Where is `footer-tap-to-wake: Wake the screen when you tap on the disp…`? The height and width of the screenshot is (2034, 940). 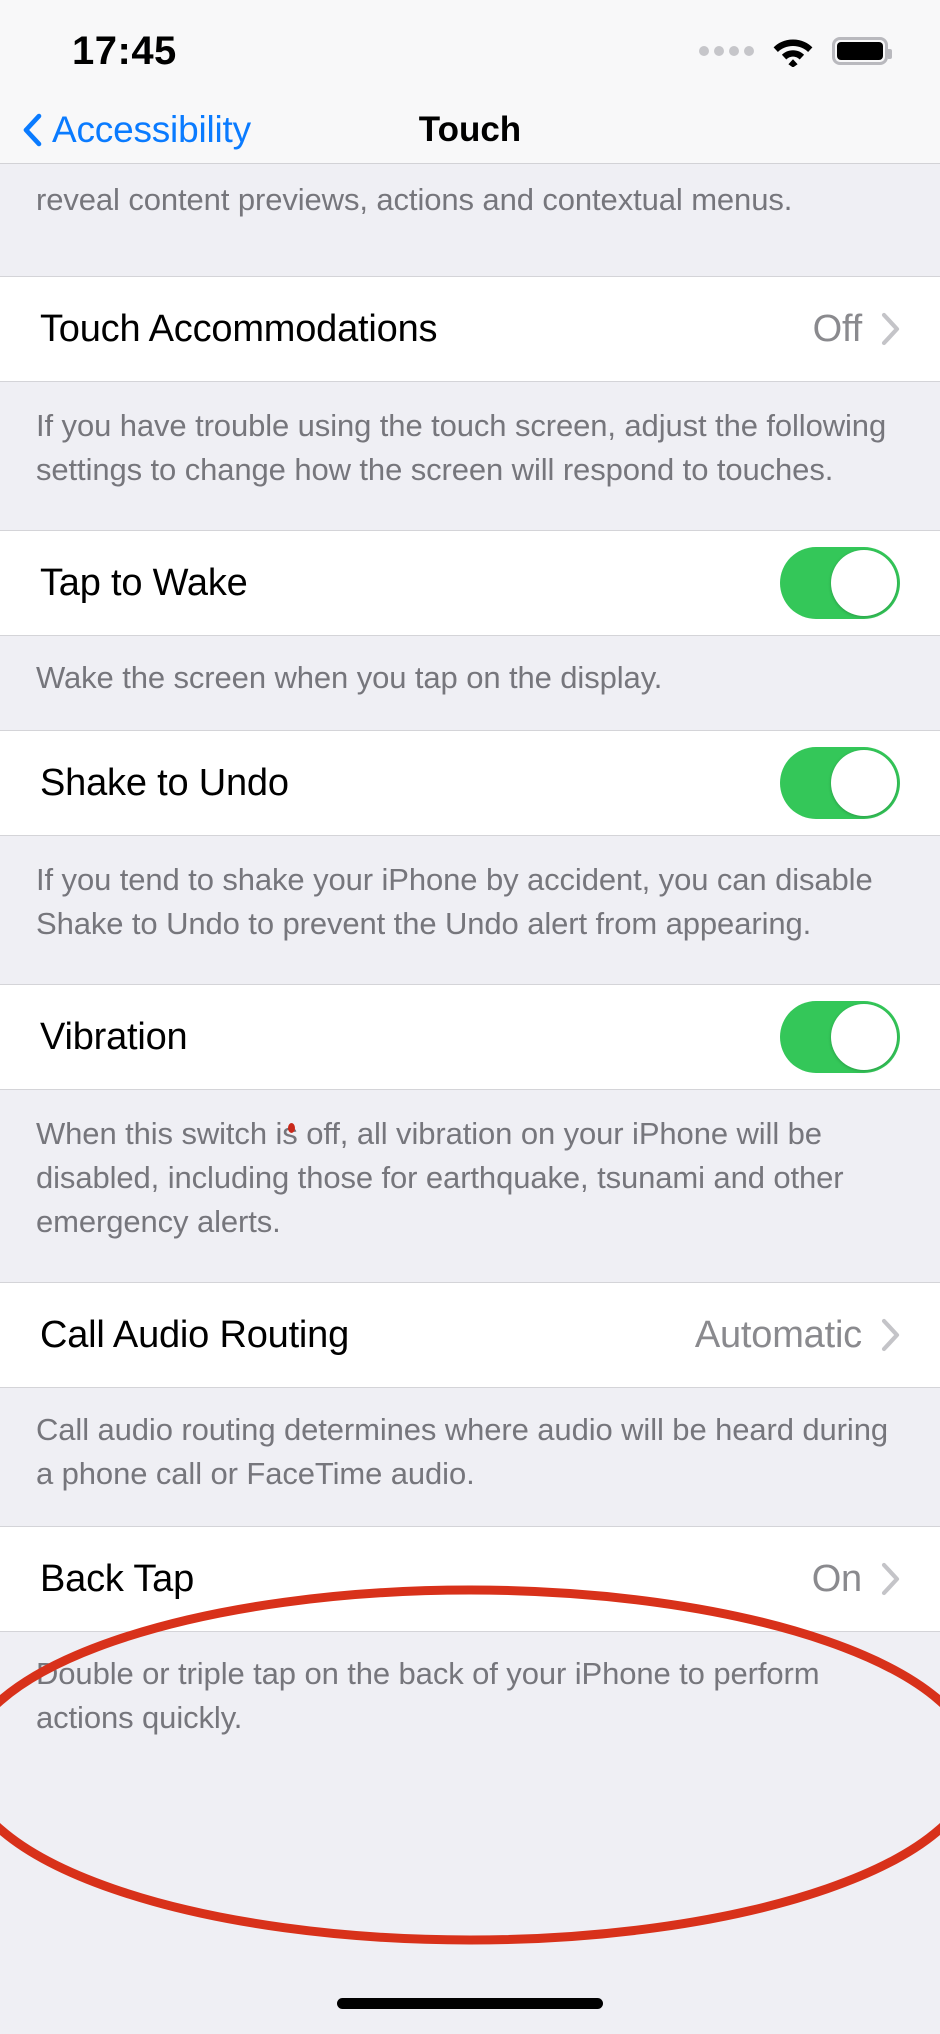
footer-tap-to-wake: Wake the screen when you tap on the disp… is located at coordinates (470, 683).